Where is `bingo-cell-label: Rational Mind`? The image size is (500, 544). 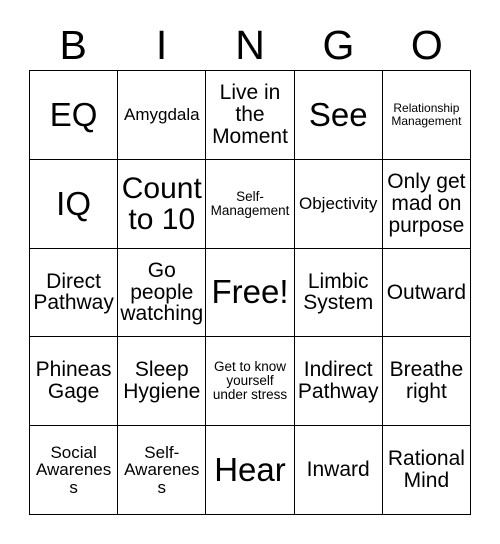
bingo-cell-label: Rational Mind is located at coordinates (426, 470).